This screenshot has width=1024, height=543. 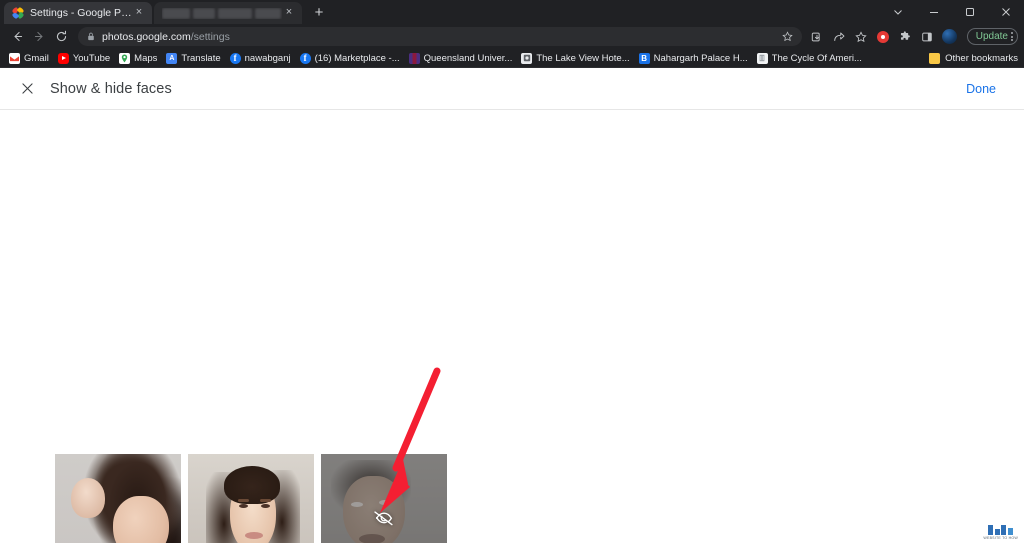 What do you see at coordinates (27, 89) in the screenshot?
I see `close-x-icon` at bounding box center [27, 89].